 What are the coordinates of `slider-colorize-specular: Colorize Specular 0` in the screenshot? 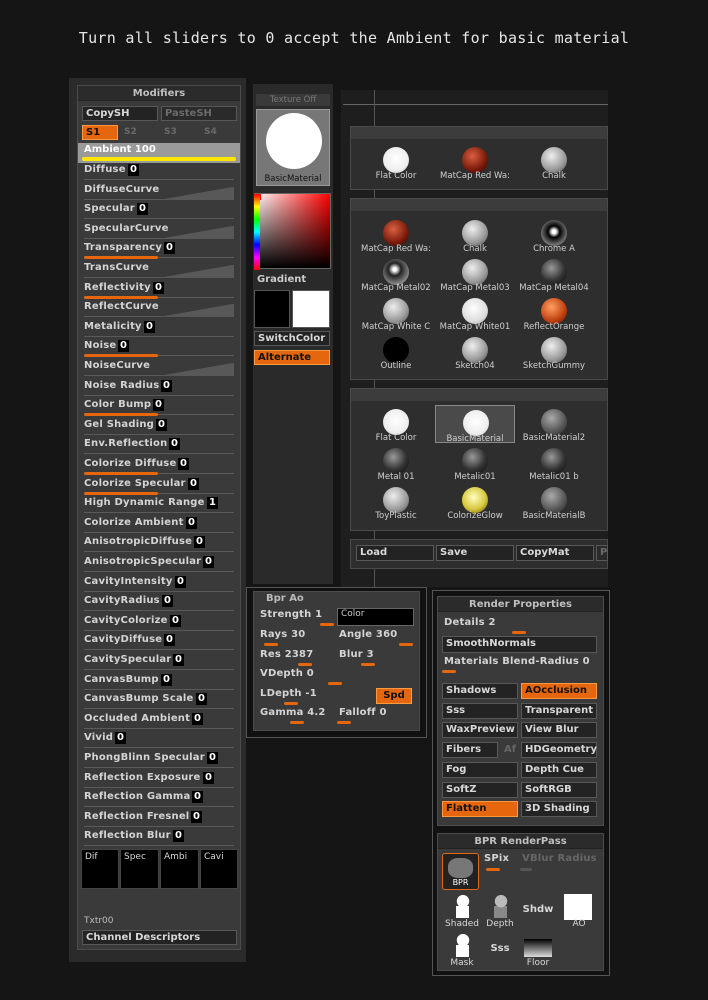 It's located at (159, 486).